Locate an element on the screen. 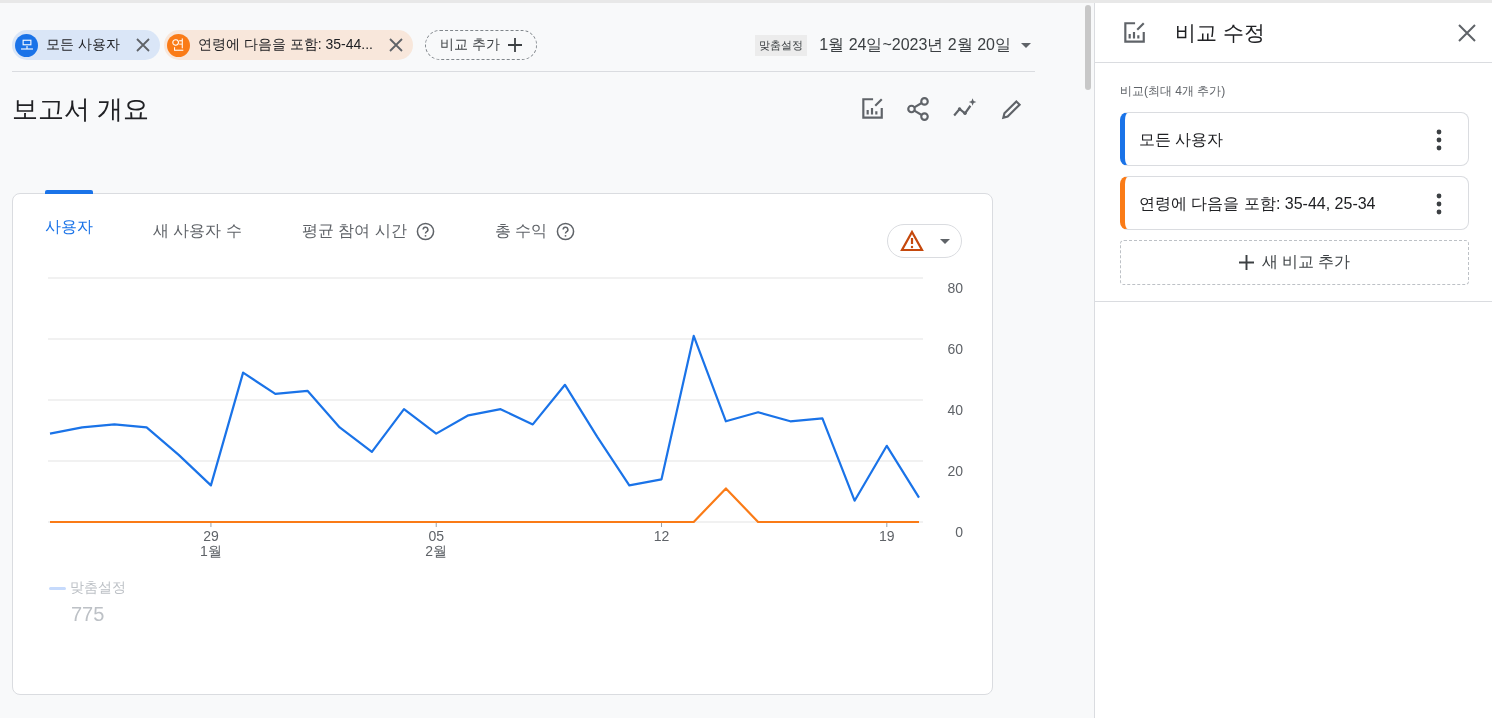  comparison-chip: 모 모든 사용자 is located at coordinates (86, 45).